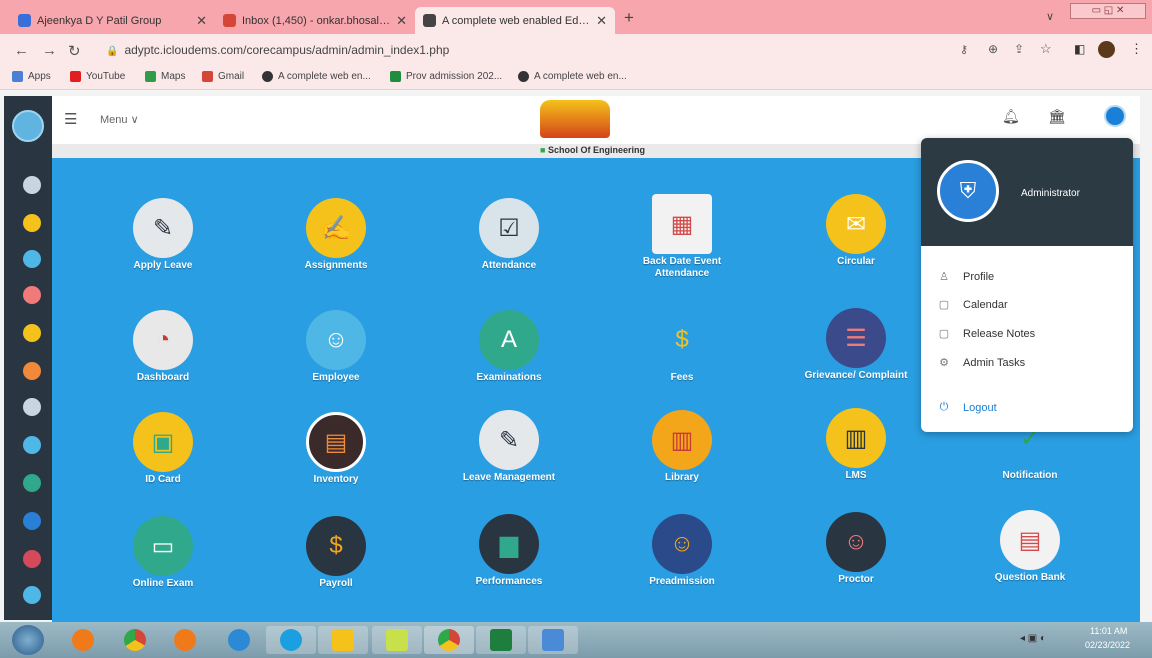 The image size is (1152, 658). What do you see at coordinates (185, 640) in the screenshot?
I see `taskbar-media-player` at bounding box center [185, 640].